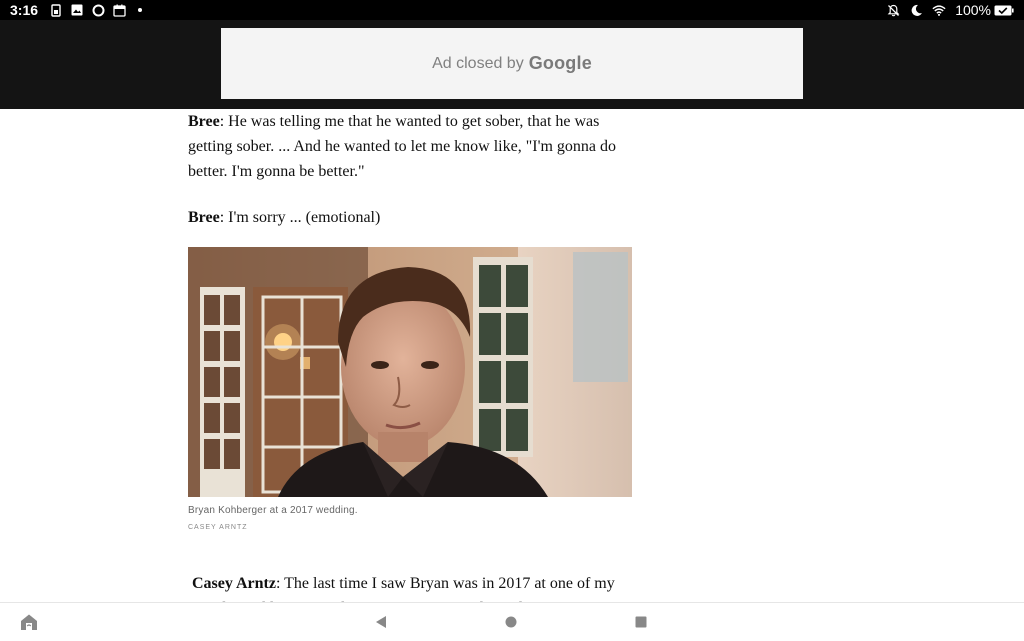 Image resolution: width=1024 pixels, height=641 pixels. I want to click on home-icon, so click(29, 622).